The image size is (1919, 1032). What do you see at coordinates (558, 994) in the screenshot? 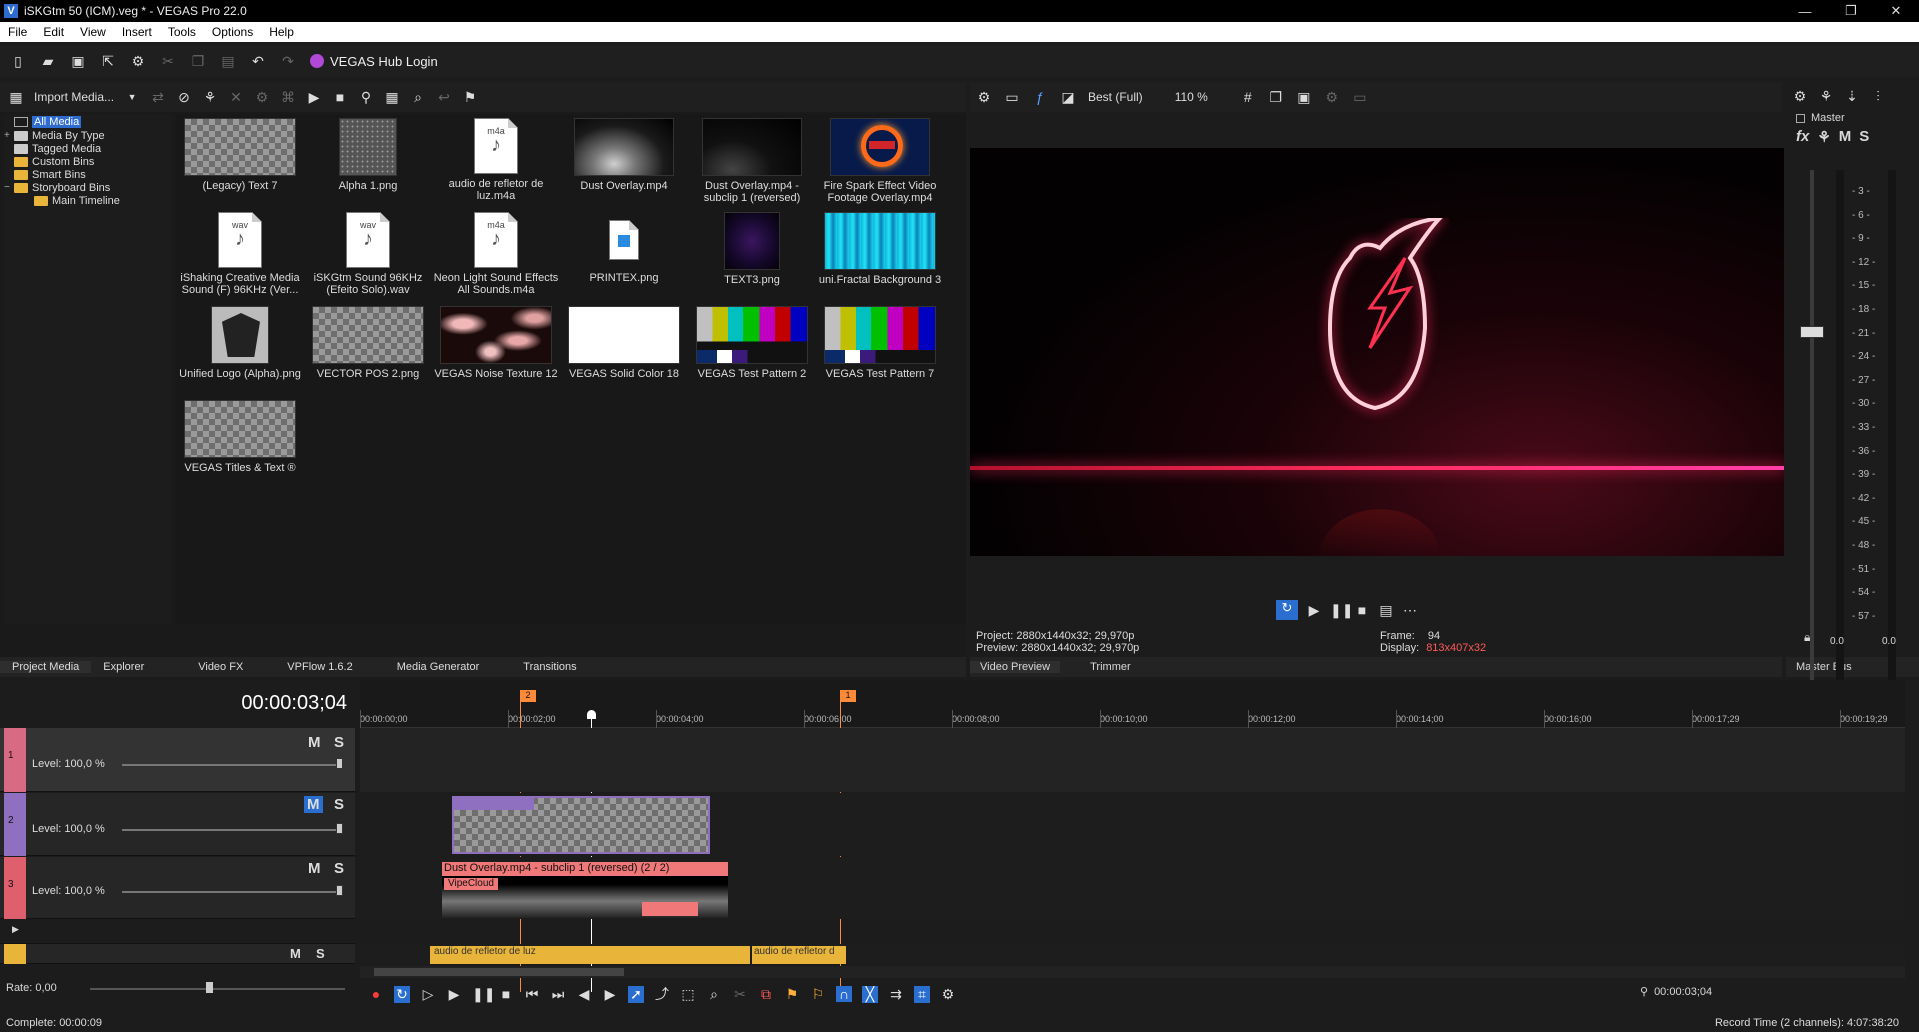
I see `go-to-end-icon: ⏭` at bounding box center [558, 994].